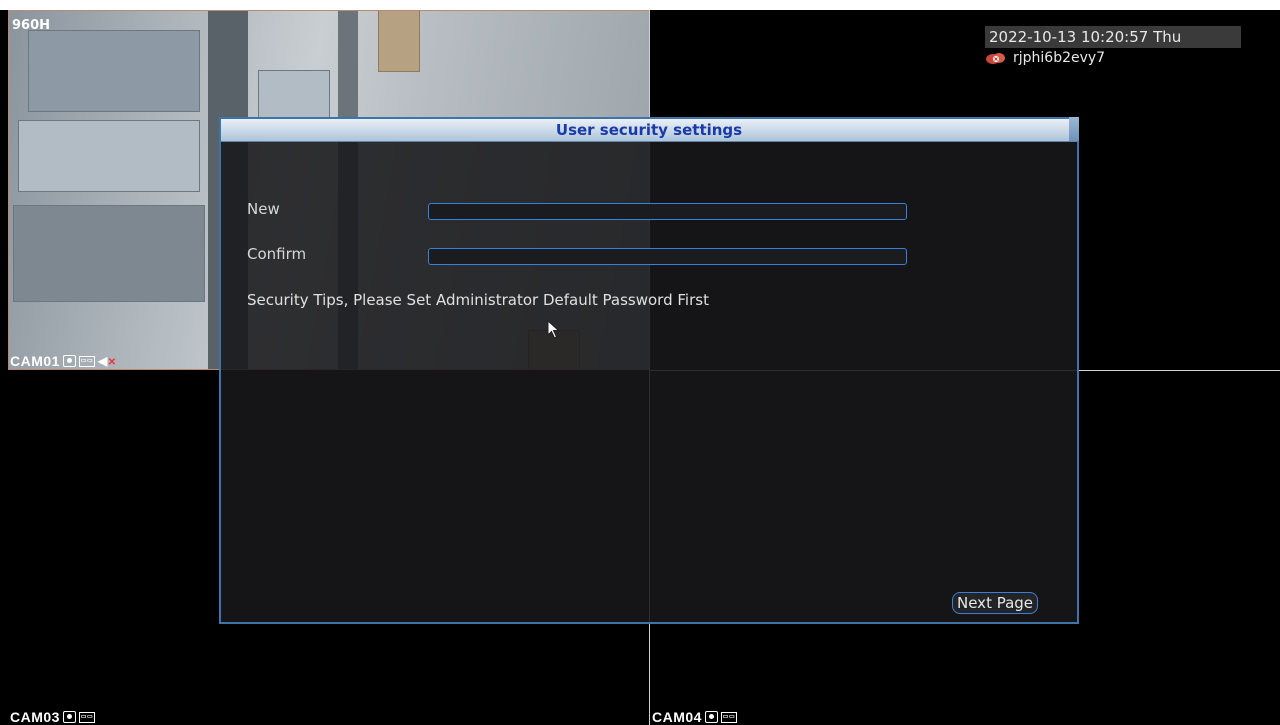  I want to click on new-password-label: New, so click(263, 209).